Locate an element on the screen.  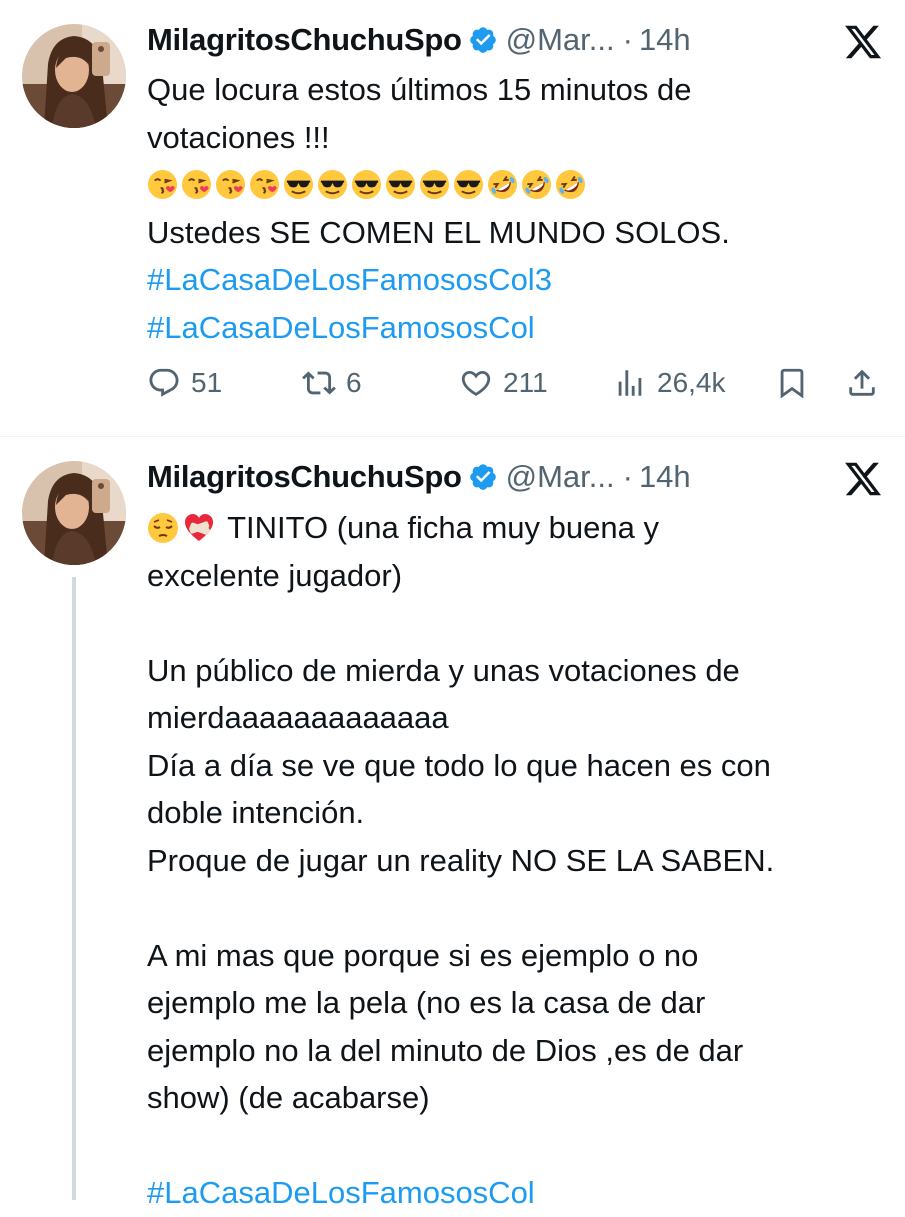
text-line: doble intención. is located at coordinates (256, 812).